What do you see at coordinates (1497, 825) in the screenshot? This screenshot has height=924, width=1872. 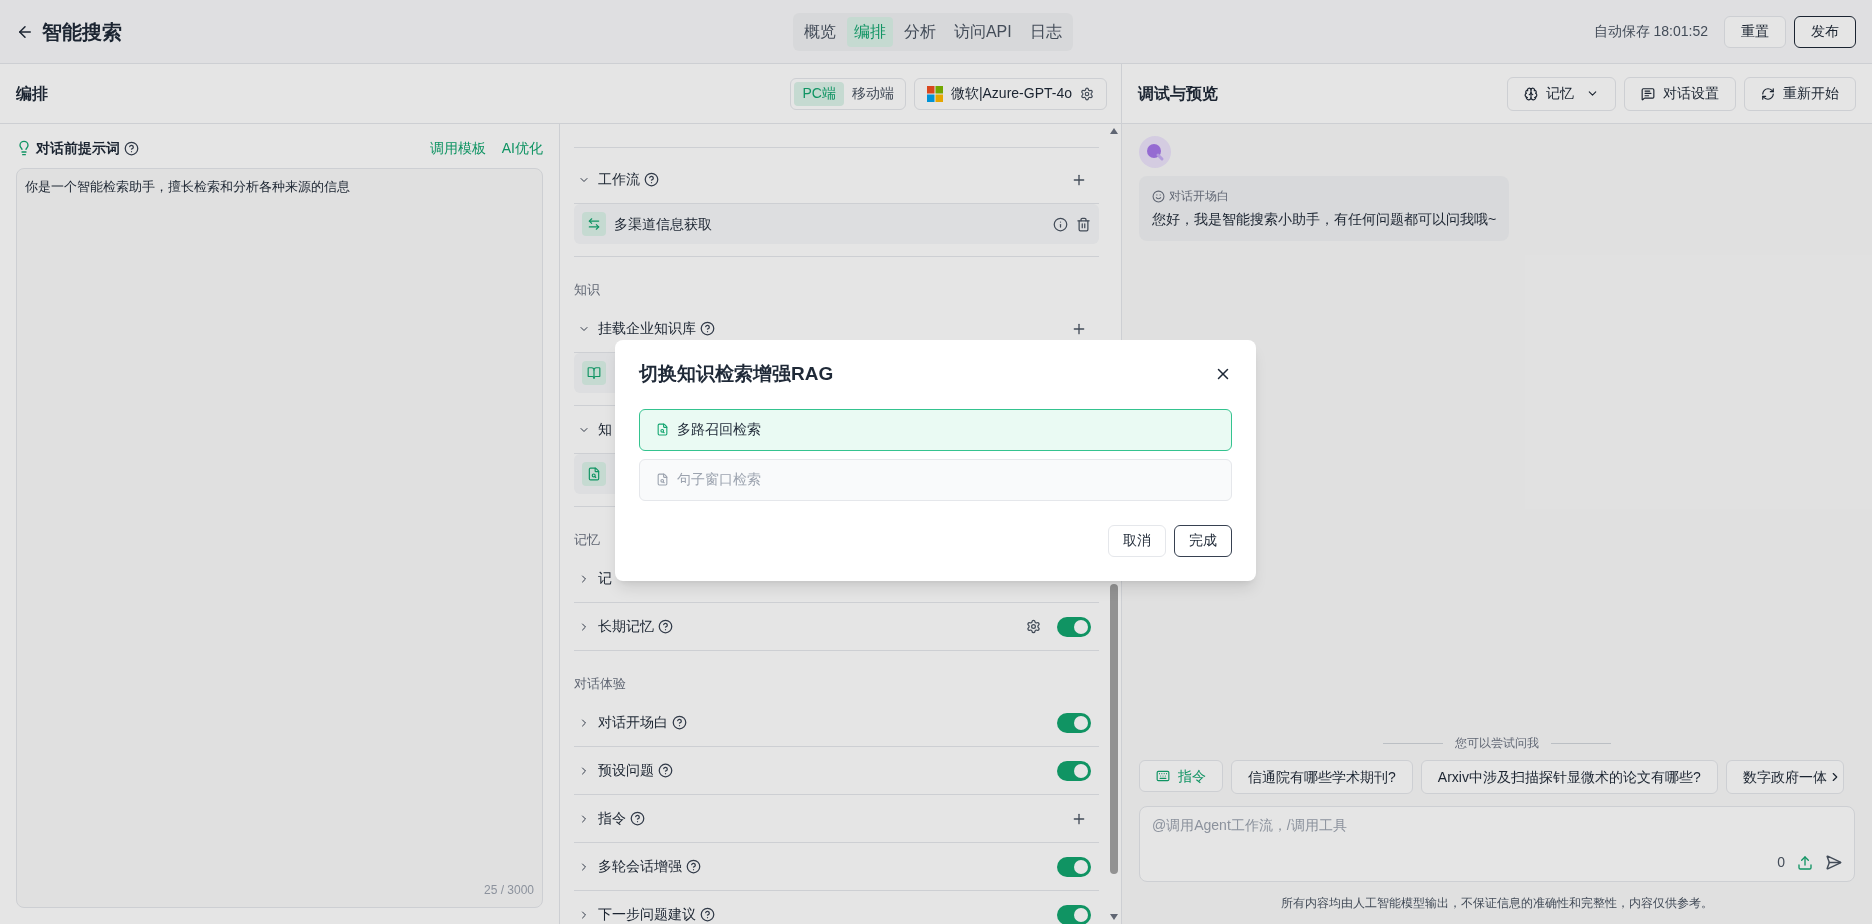 I see `chat-input-text: @调用Agent工作流，/调用工具` at bounding box center [1497, 825].